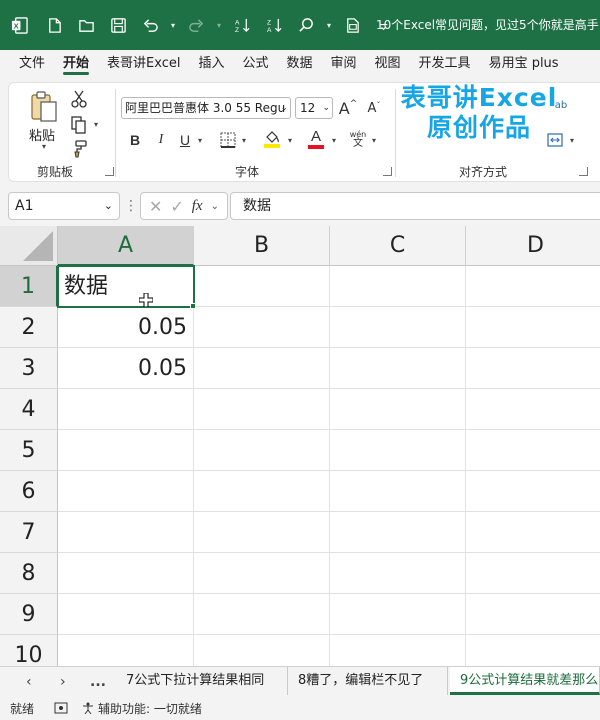 The width and height of the screenshot is (600, 720). Describe the element at coordinates (533, 286) in the screenshot. I see `cell-d1` at that location.